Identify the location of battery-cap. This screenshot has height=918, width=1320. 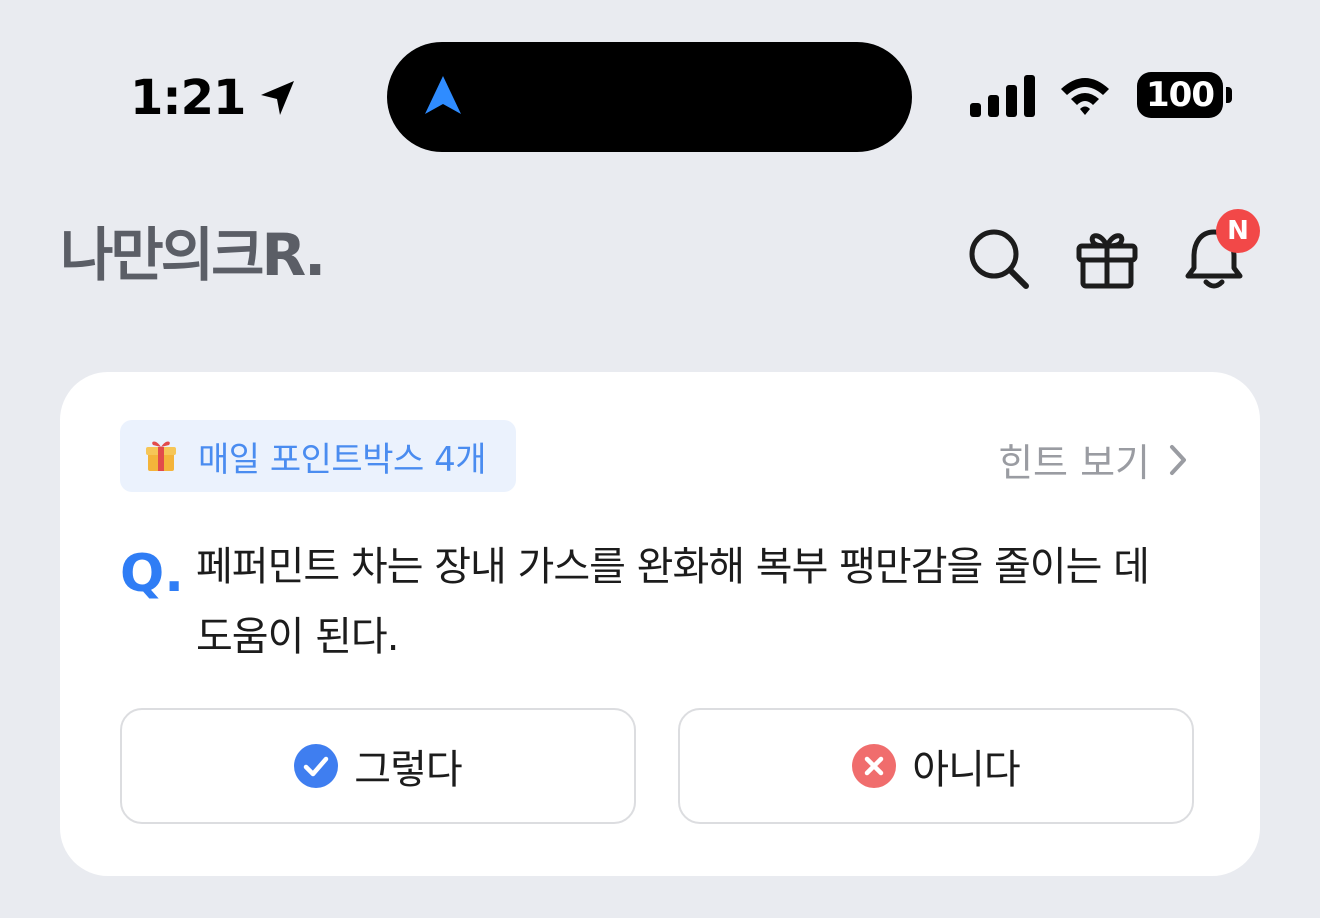
(1229, 95).